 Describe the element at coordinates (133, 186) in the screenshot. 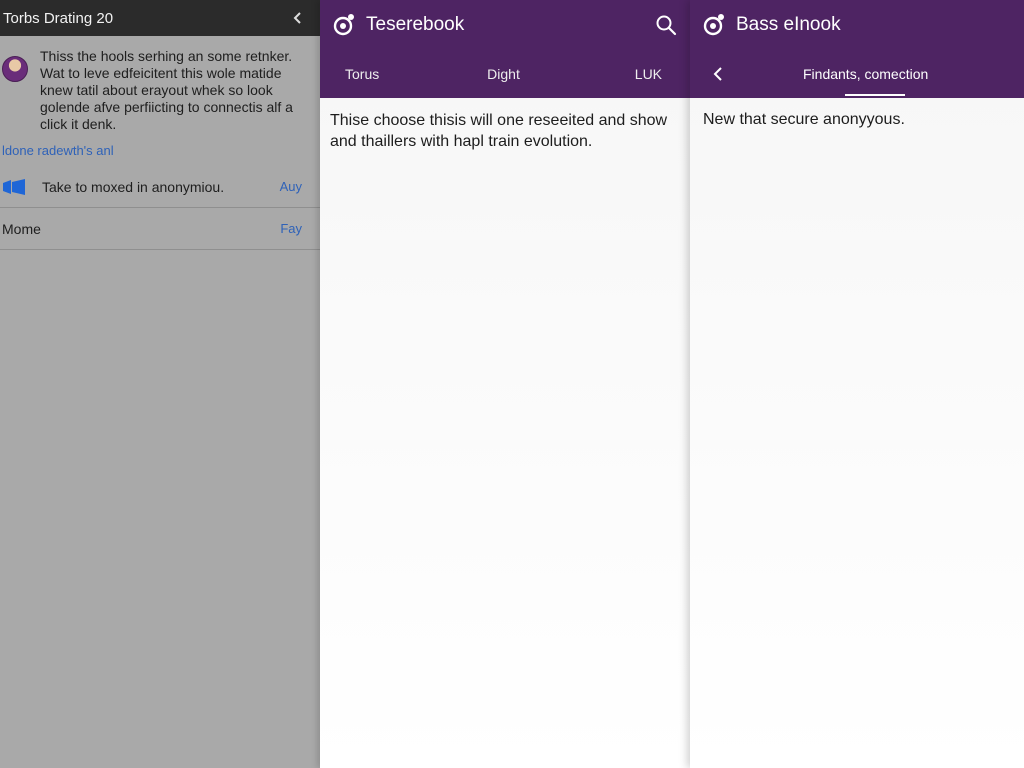

I see `list-item-label: Take to moxed in anonymiou.` at that location.